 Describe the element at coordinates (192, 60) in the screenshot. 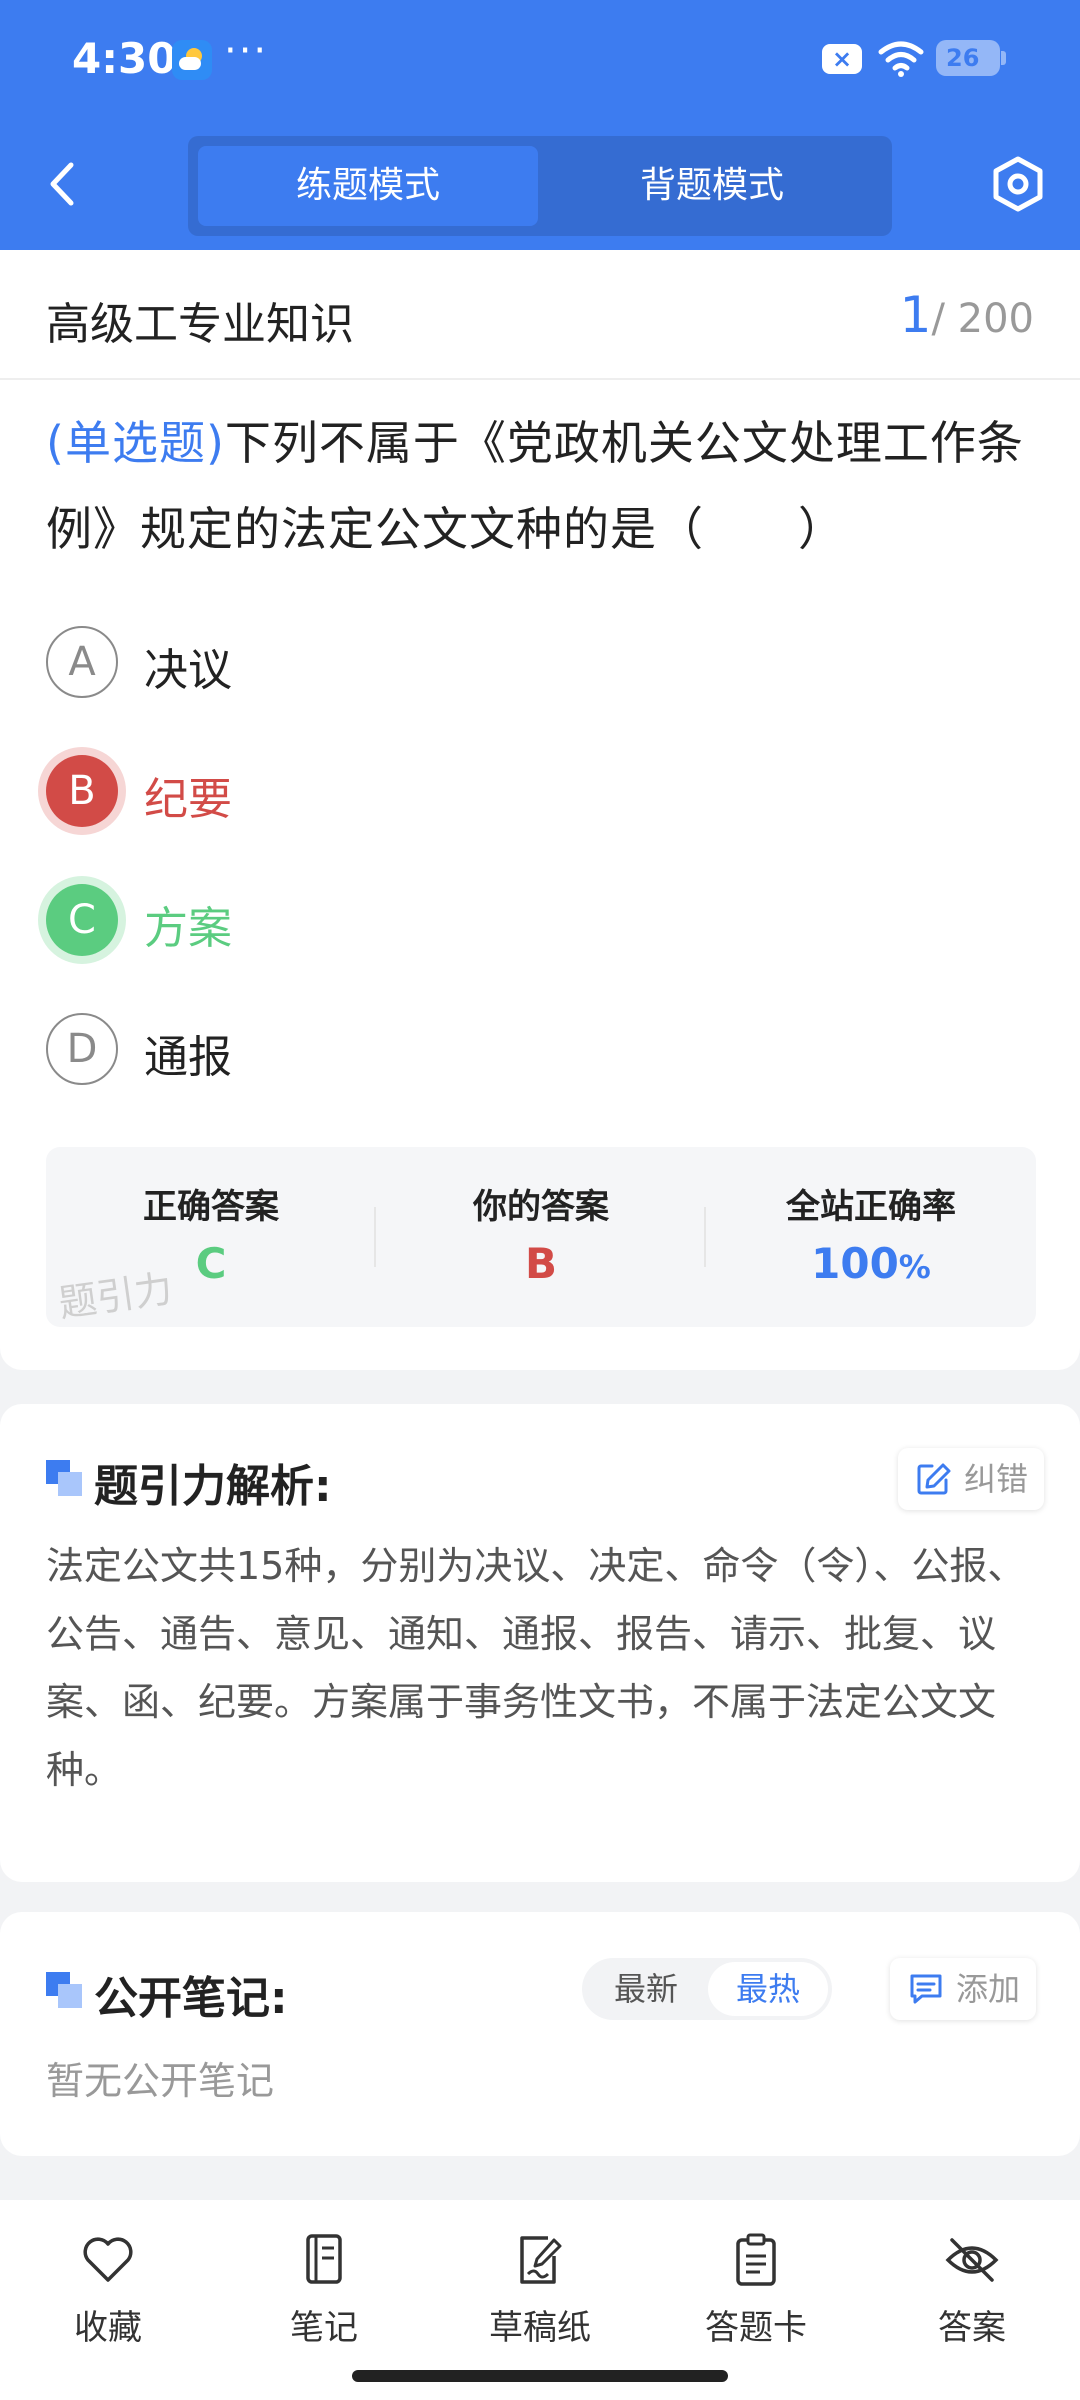

I see `weather-icon` at that location.